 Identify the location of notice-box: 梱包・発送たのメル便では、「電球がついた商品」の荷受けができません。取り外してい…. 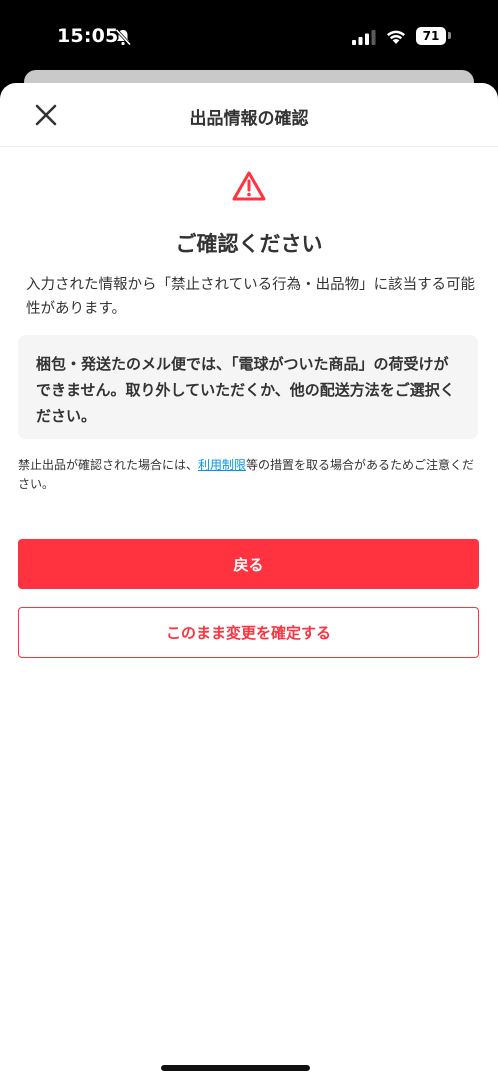
(248, 387).